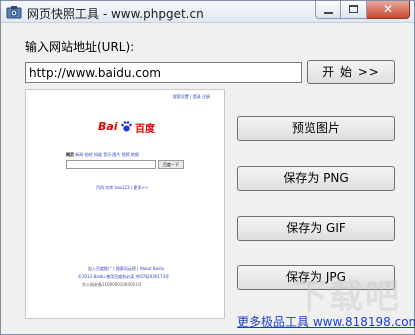 The width and height of the screenshot is (415, 335). What do you see at coordinates (163, 72) in the screenshot?
I see `url-input` at bounding box center [163, 72].